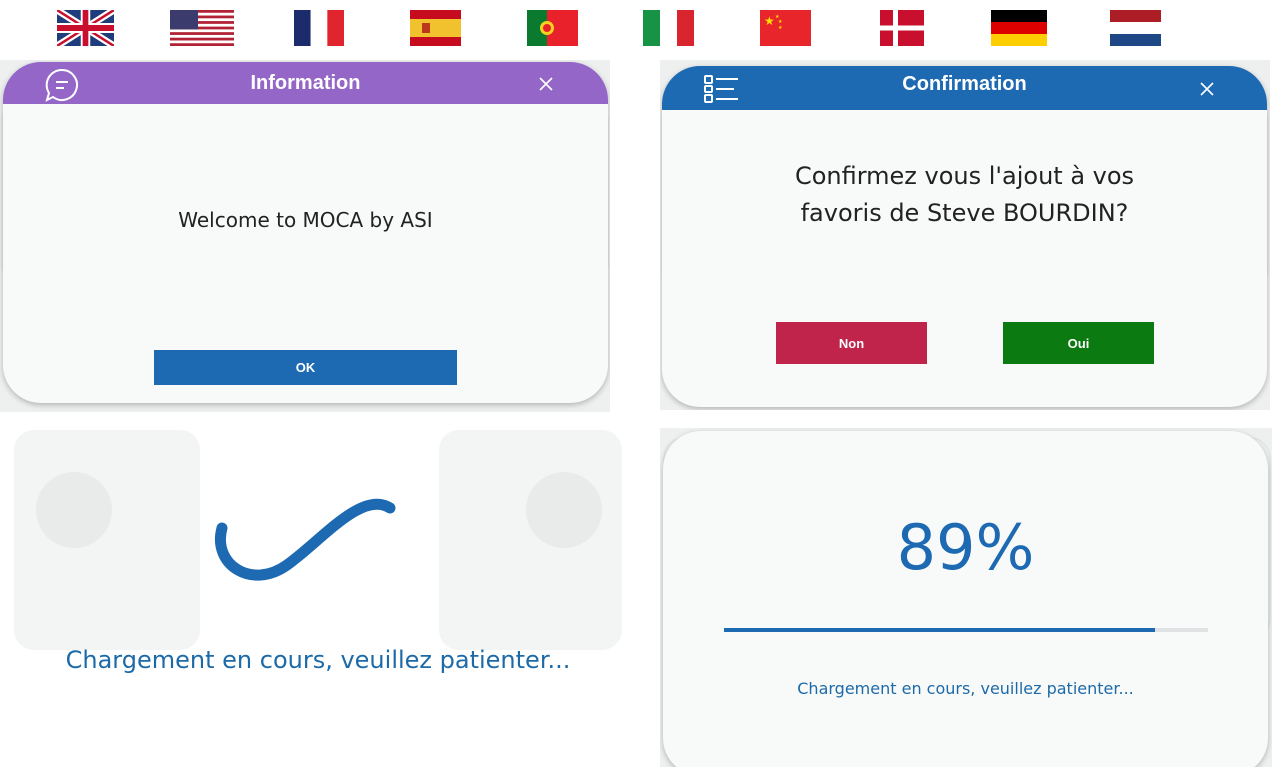 This screenshot has height=767, width=1280. Describe the element at coordinates (435, 28) in the screenshot. I see `spain-flag-icon` at that location.